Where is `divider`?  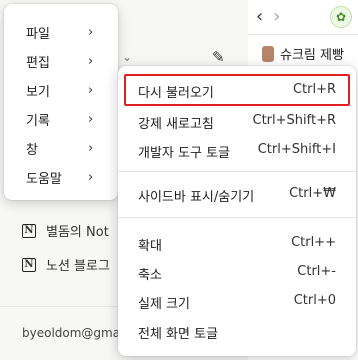
divider is located at coordinates (303, 34).